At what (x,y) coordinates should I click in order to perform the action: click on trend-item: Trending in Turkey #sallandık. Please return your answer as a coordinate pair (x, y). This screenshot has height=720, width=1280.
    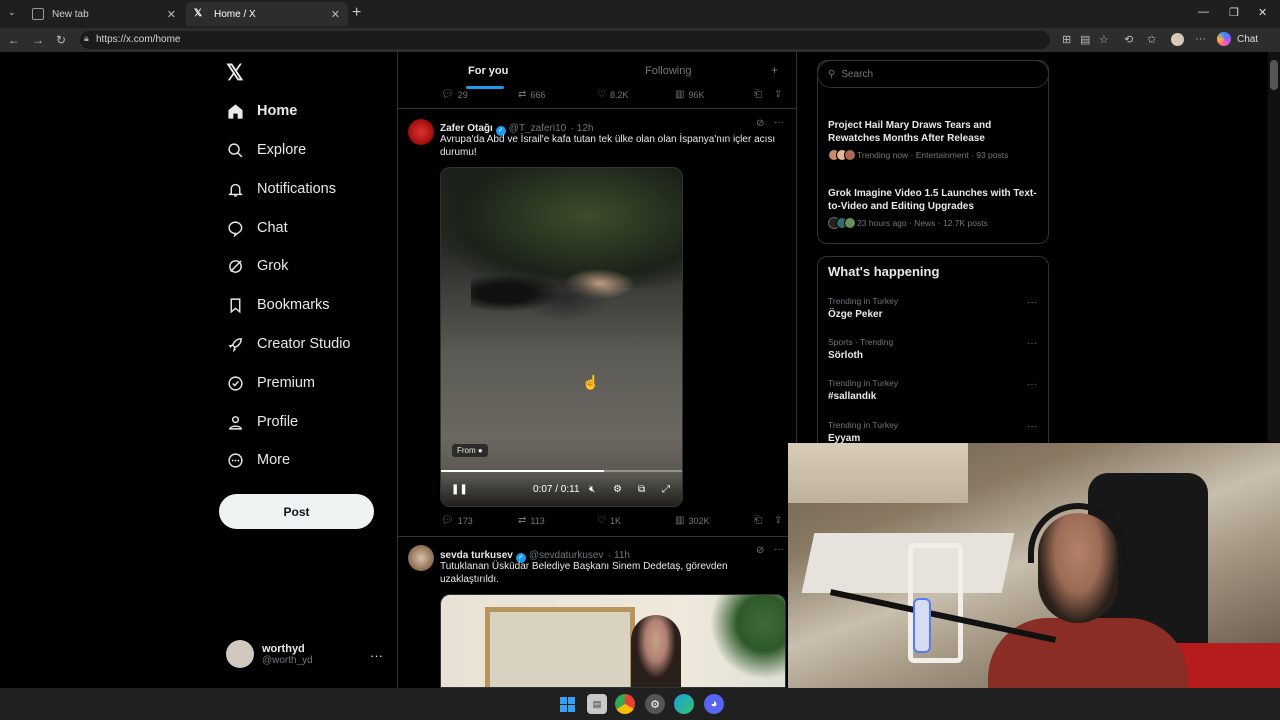
    Looking at the image, I should click on (863, 390).